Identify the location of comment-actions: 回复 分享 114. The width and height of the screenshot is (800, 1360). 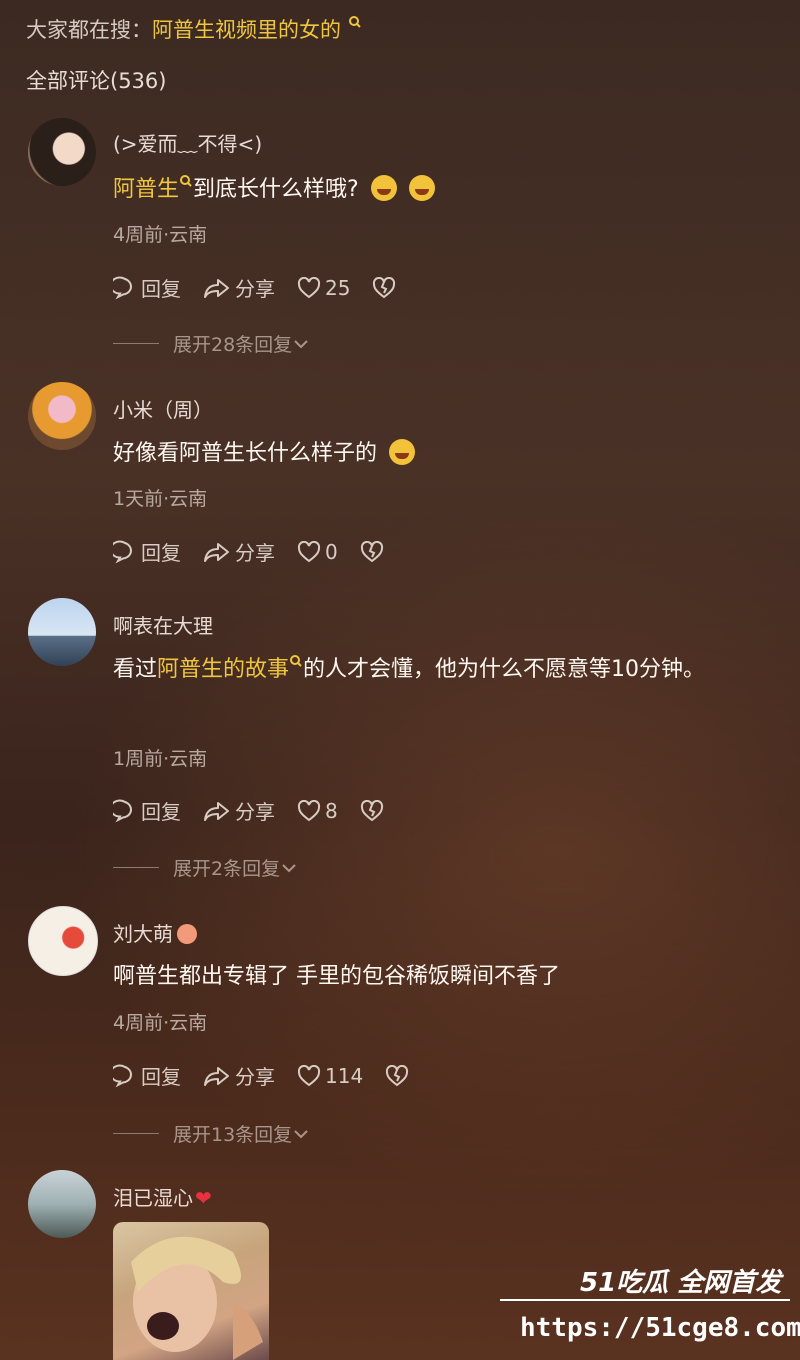
(274, 1075).